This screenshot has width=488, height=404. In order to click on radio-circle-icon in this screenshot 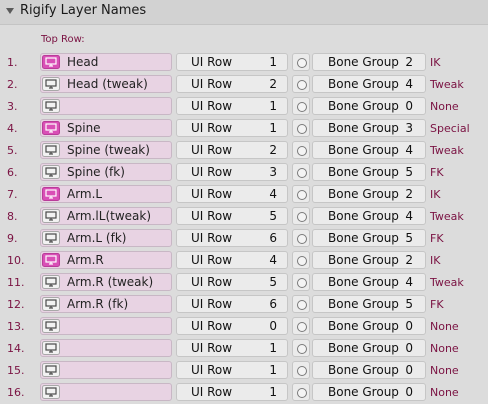, I will do `click(302, 195)`.